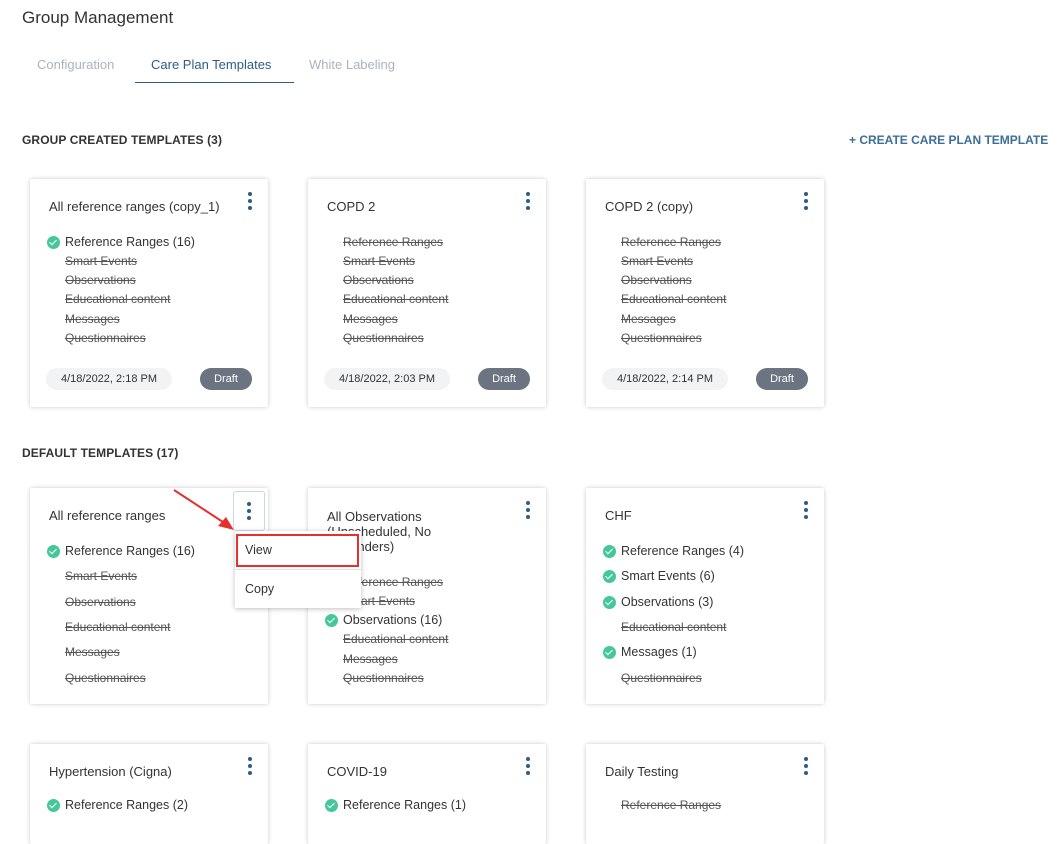 The width and height of the screenshot is (1060, 844). Describe the element at coordinates (203, 509) in the screenshot. I see `annotation-arrow-icon` at that location.